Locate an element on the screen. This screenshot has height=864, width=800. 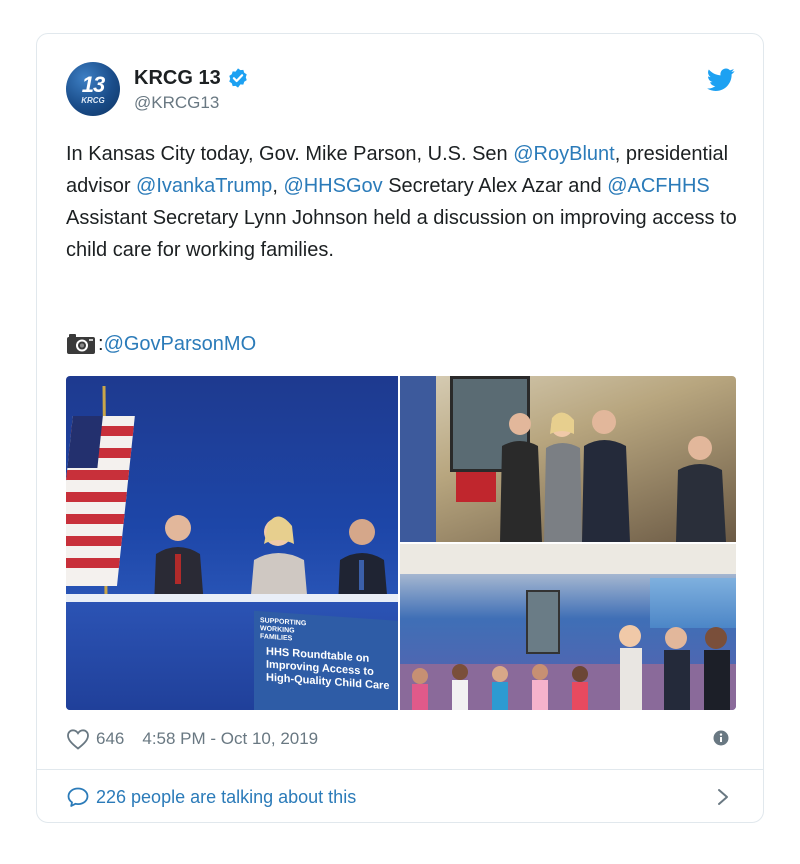
photo-credit-link: @GovParsonMO is located at coordinates (180, 344).